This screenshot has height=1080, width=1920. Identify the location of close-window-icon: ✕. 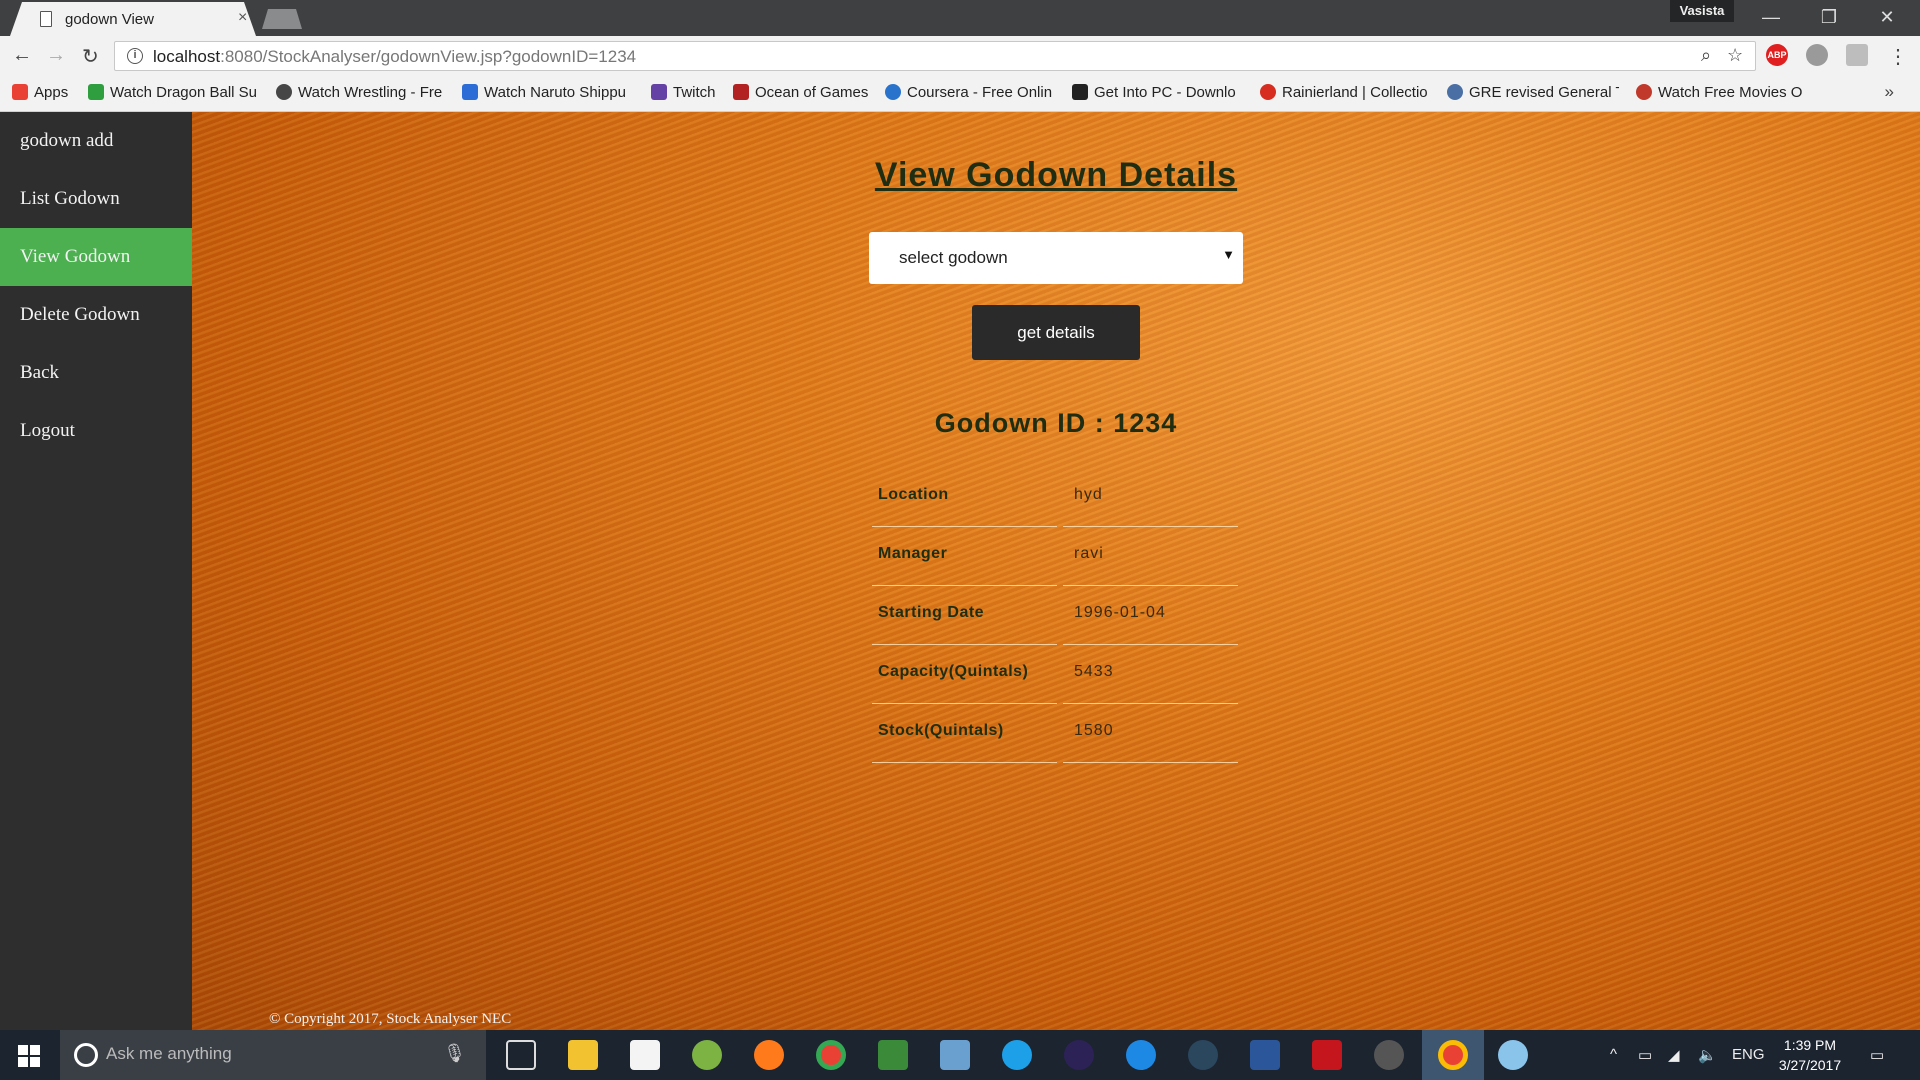
(1887, 17).